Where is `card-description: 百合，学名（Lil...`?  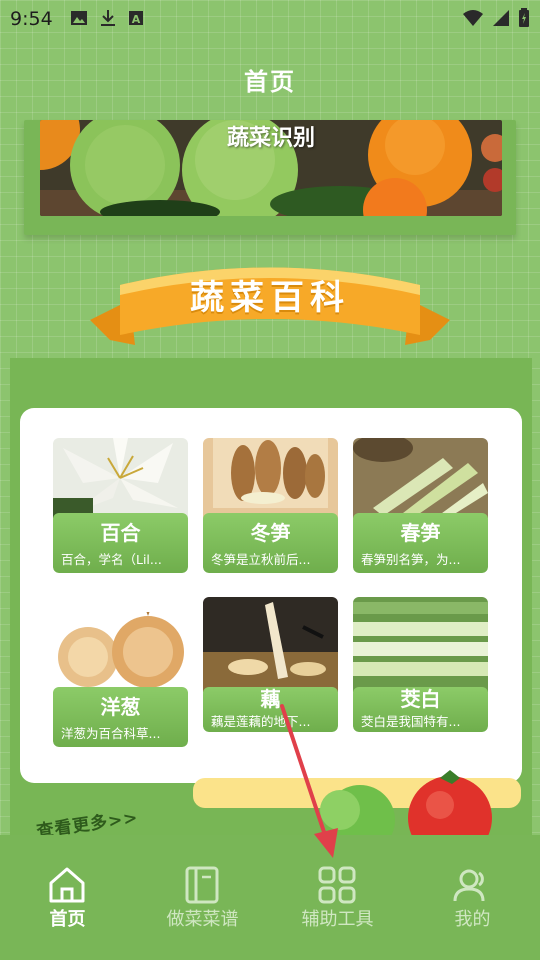
card-description: 百合，学名（Lil... is located at coordinates (111, 559).